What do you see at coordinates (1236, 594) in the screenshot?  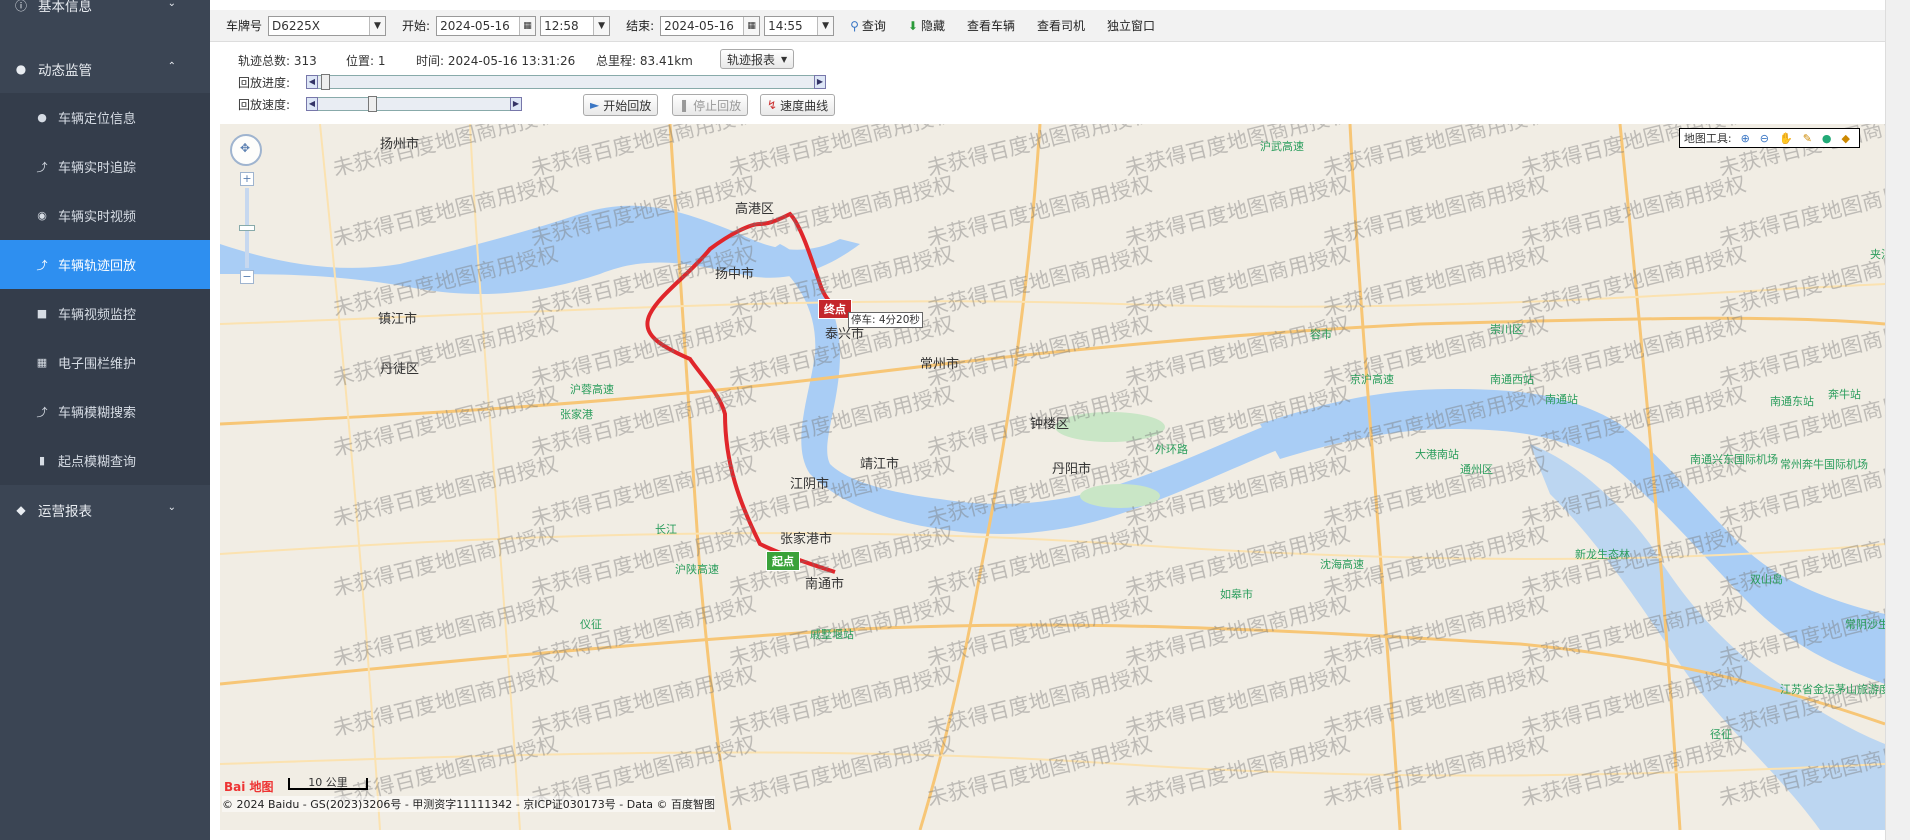 I see `place-label: 如皋市` at bounding box center [1236, 594].